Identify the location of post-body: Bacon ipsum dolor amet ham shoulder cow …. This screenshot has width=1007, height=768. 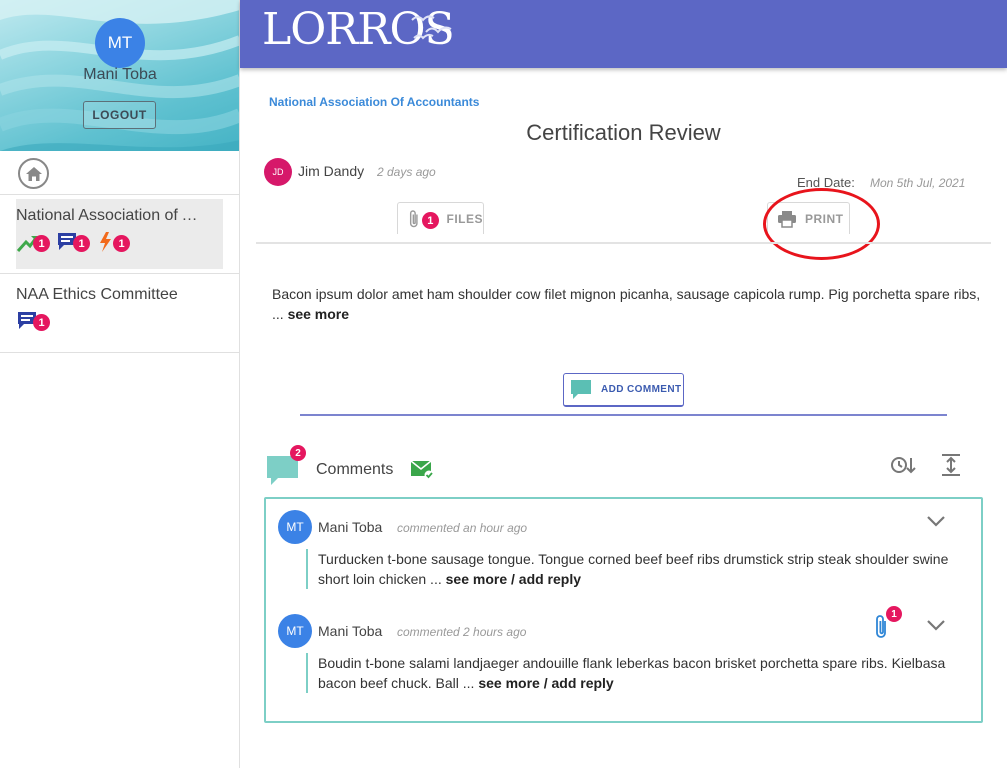
(627, 304).